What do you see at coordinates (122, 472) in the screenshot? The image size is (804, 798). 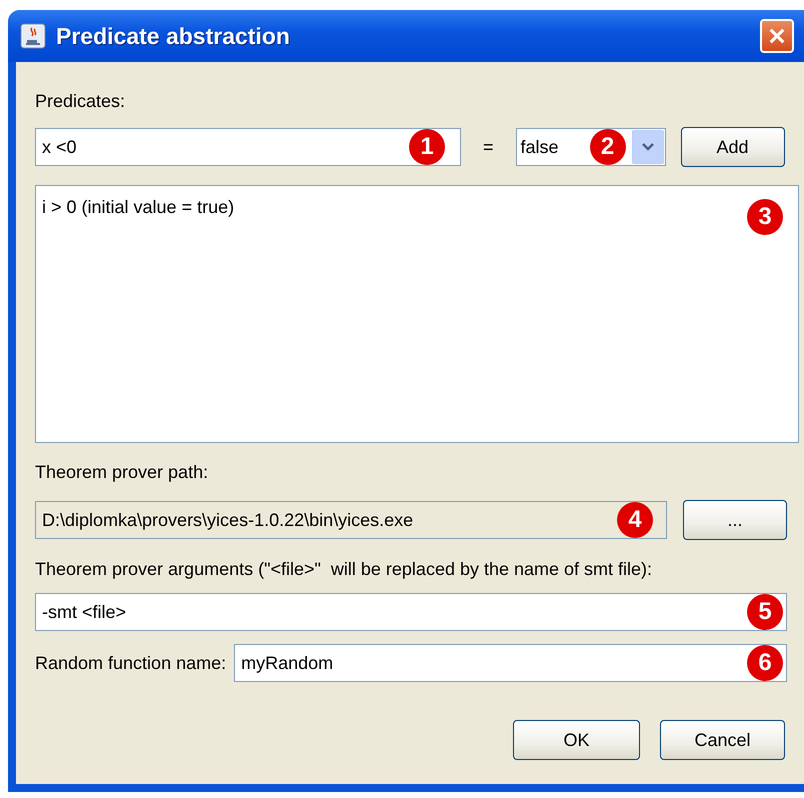 I see `prover-path-label: Theorem prover path:` at bounding box center [122, 472].